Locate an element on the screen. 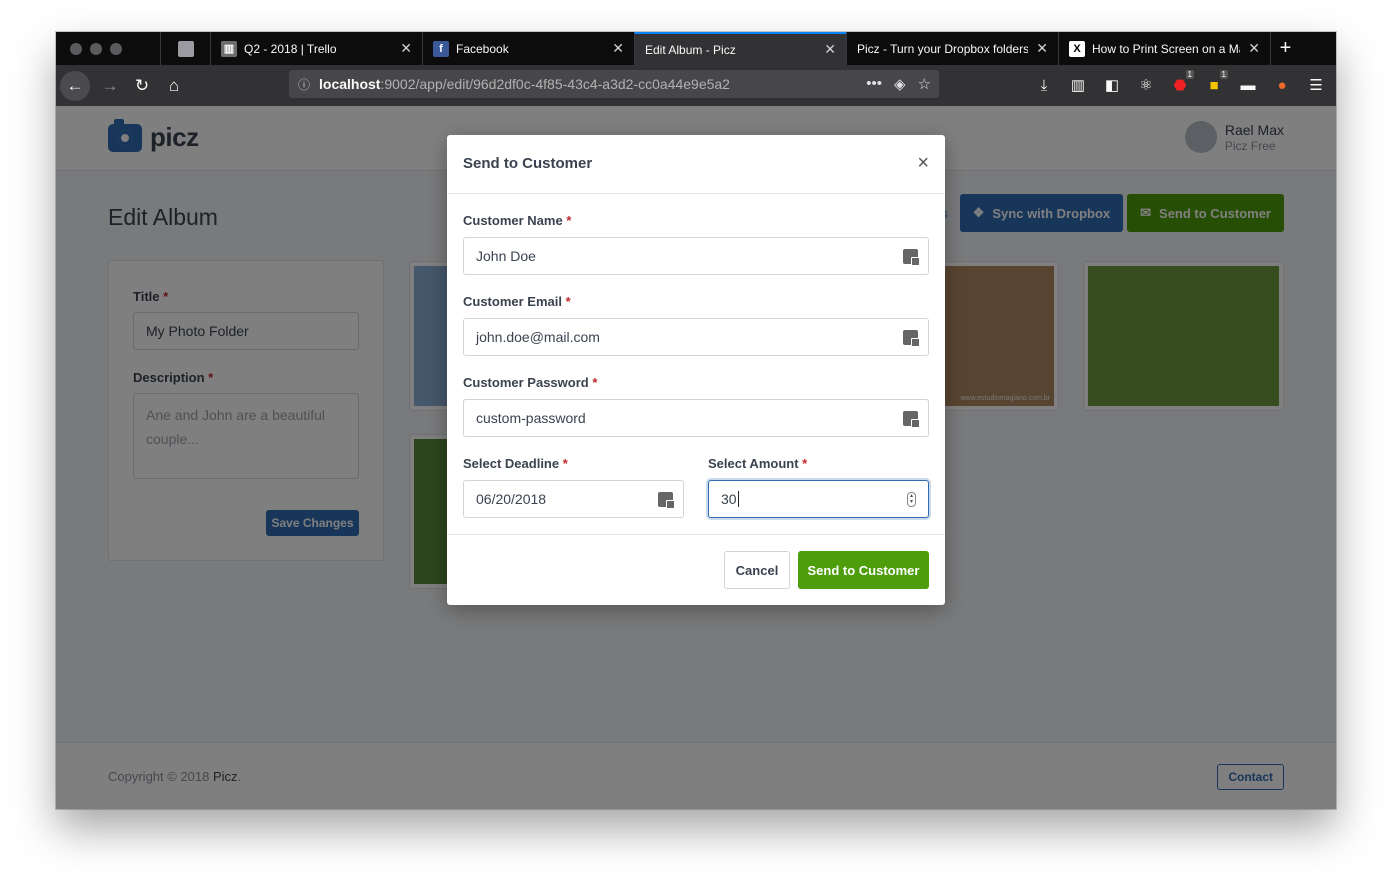 The height and width of the screenshot is (889, 1392). tab-title: Q2 - 2018 | Trello is located at coordinates (290, 48).